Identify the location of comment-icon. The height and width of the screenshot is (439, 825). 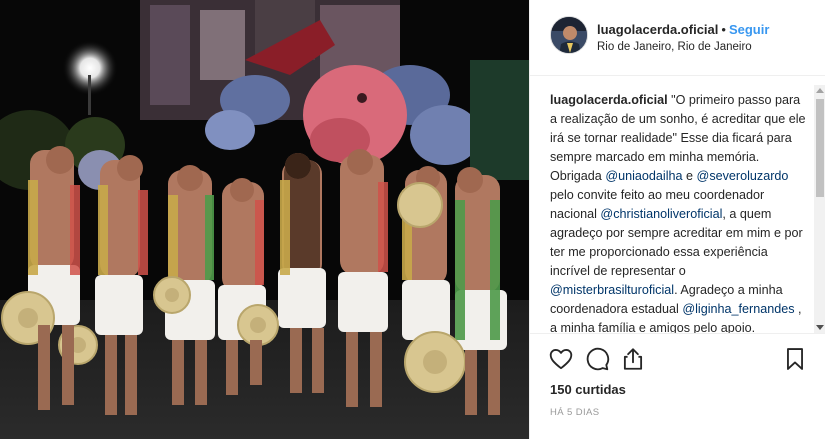
(597, 359).